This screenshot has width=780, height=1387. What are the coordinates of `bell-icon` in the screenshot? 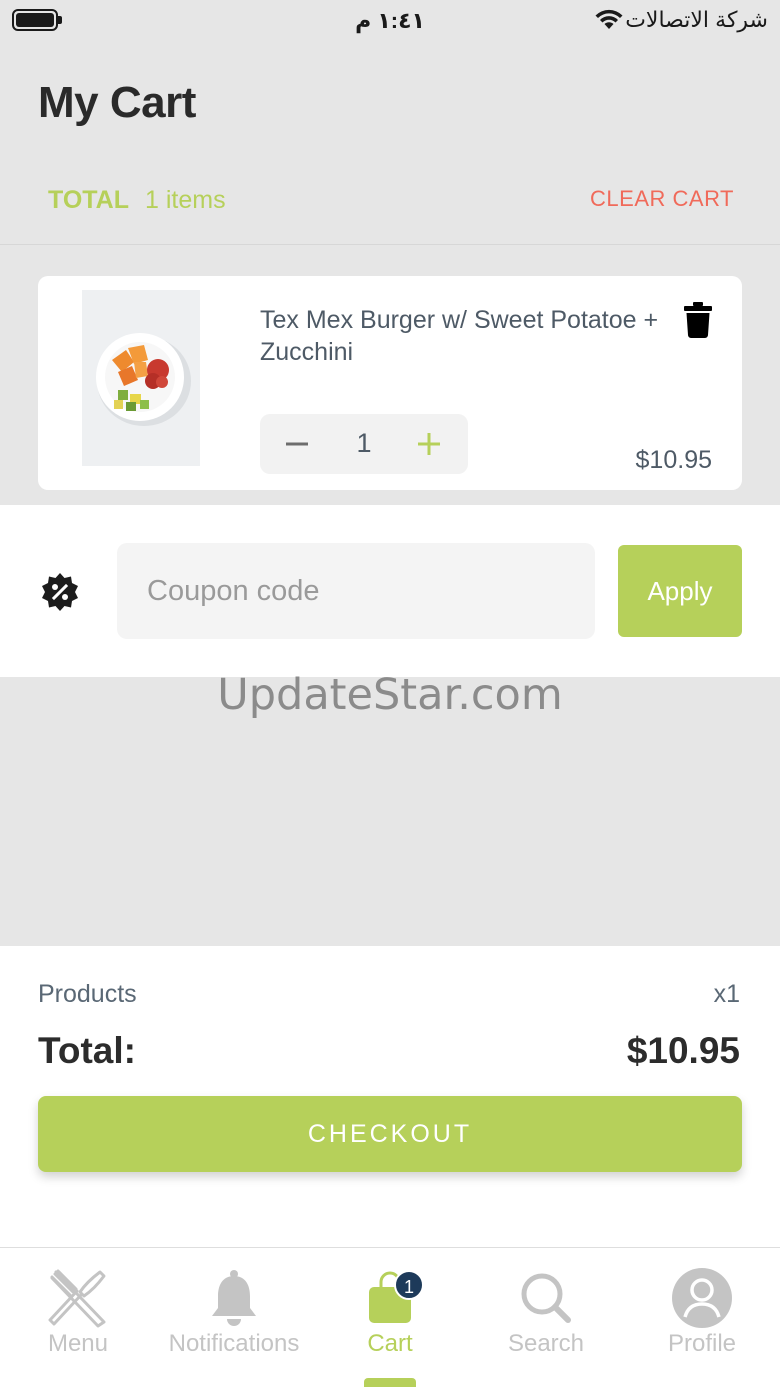 It's located at (234, 1298).